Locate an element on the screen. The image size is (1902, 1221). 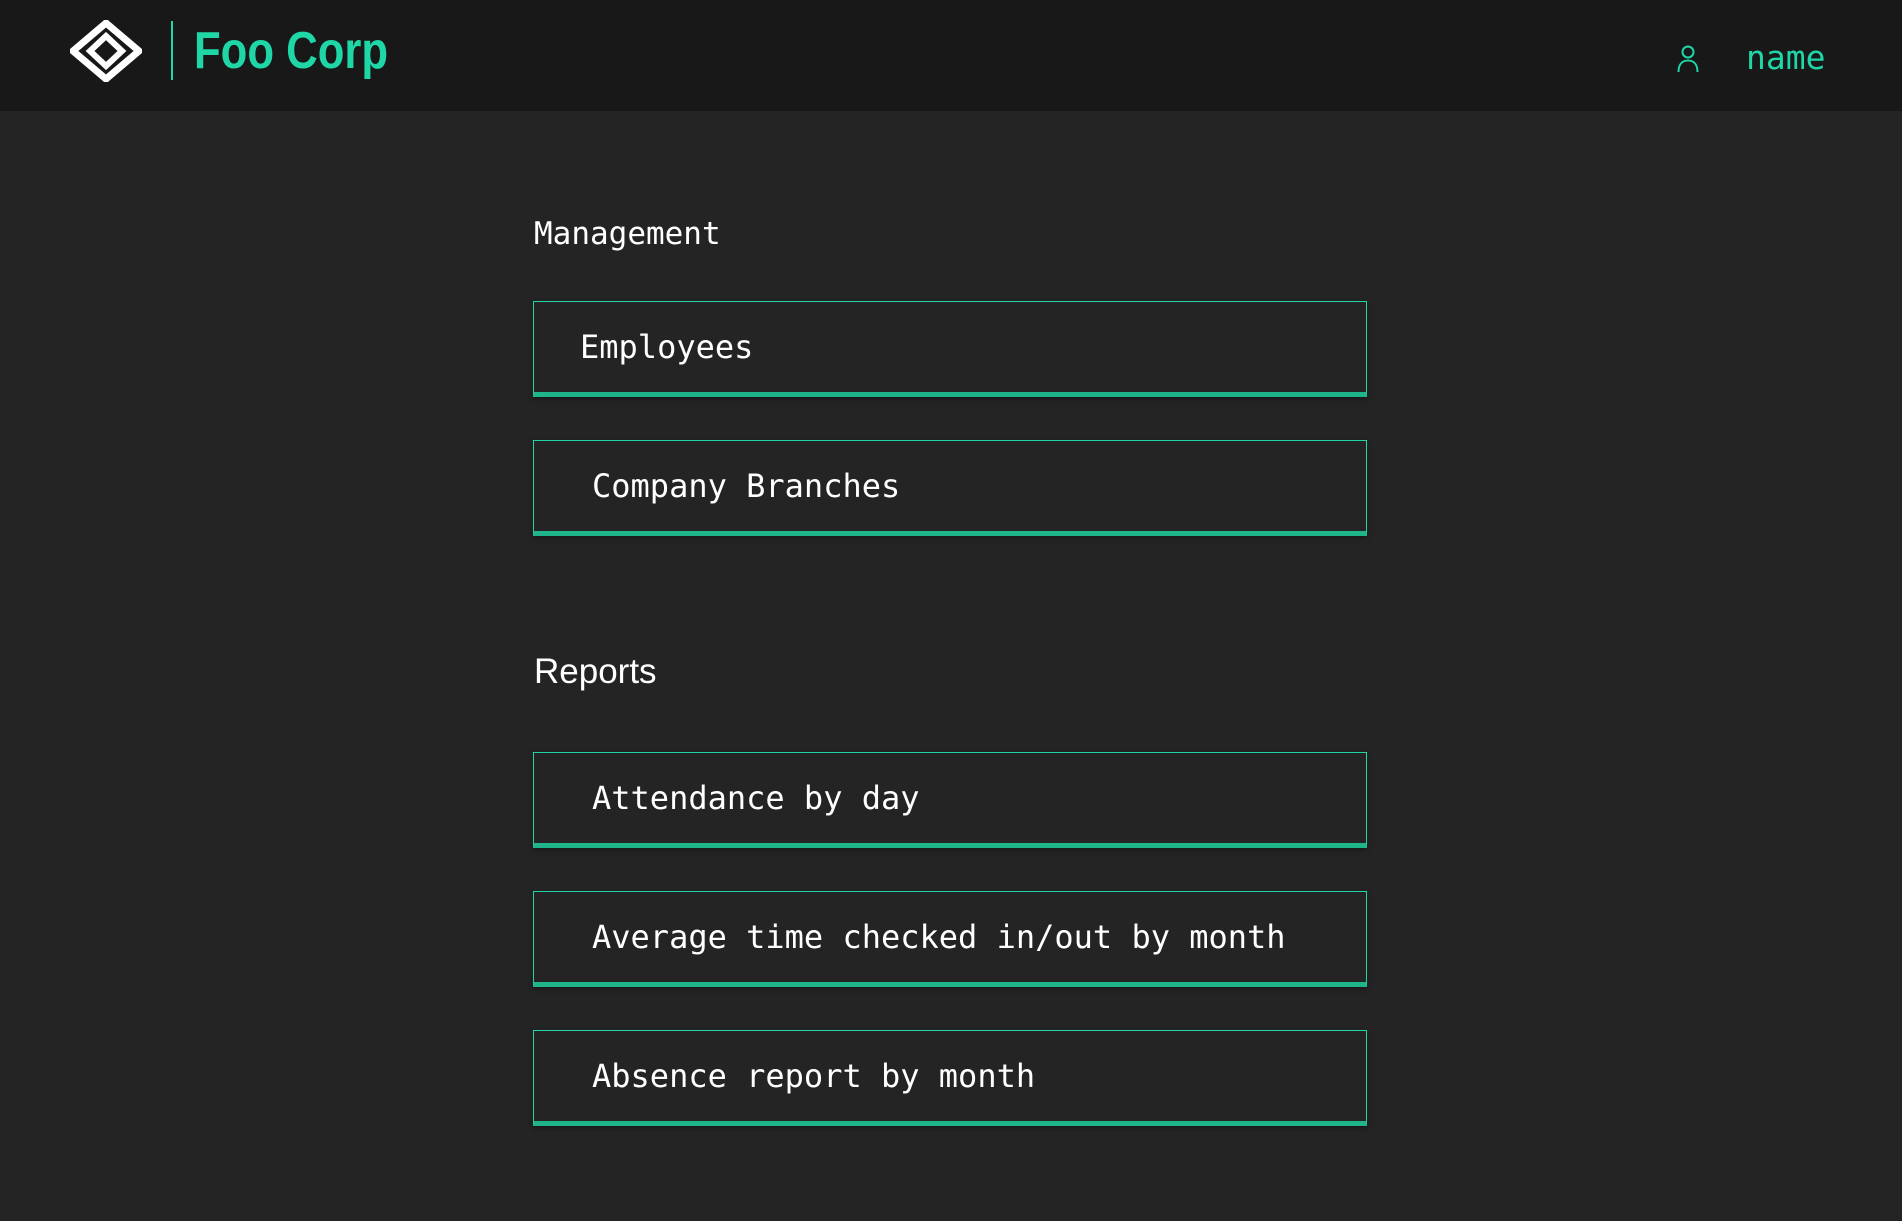
brand-name: Foo Corp is located at coordinates (291, 51).